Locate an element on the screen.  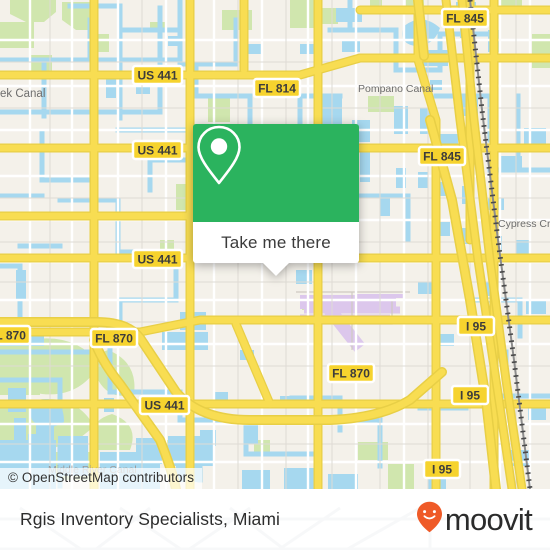
location-callout: Take me there is located at coordinates (276, 200).